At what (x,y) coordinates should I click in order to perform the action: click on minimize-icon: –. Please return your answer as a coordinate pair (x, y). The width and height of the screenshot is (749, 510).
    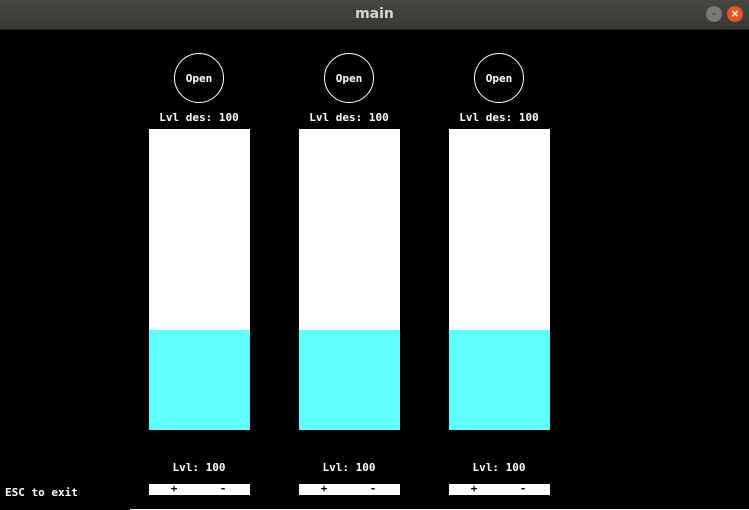
    Looking at the image, I should click on (714, 14).